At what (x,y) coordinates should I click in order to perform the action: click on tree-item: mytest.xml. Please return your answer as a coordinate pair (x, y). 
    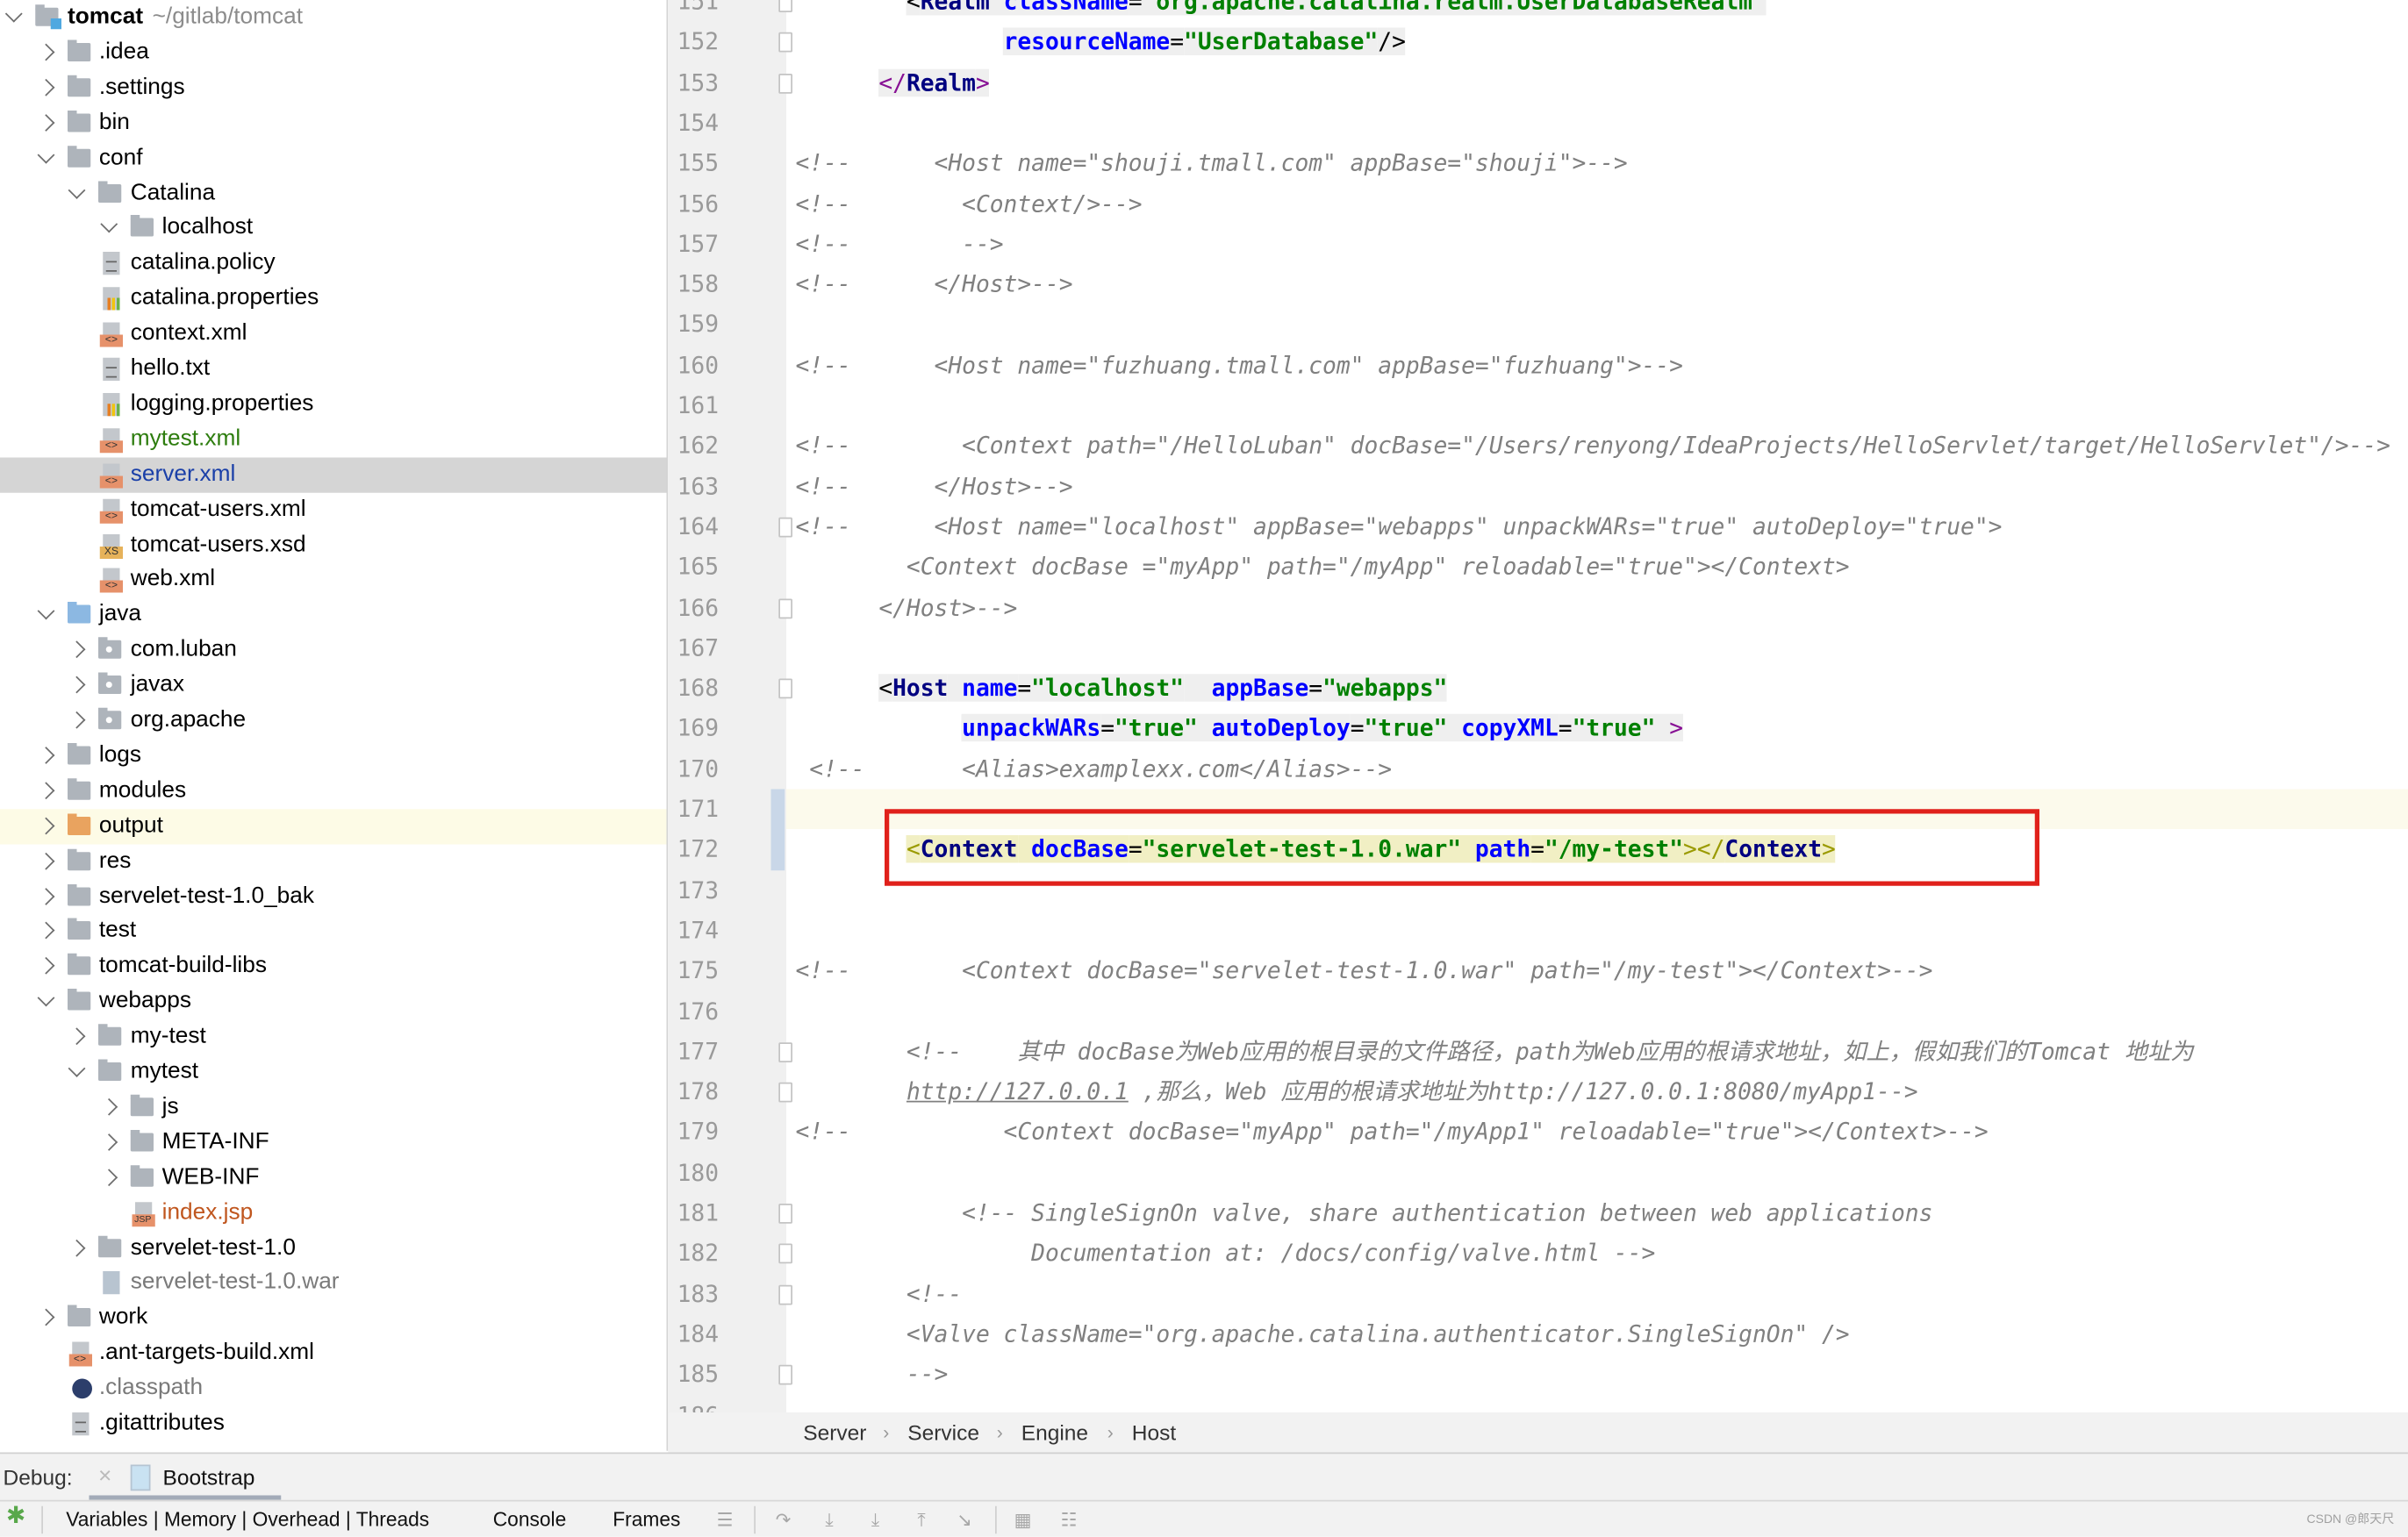
    Looking at the image, I should click on (333, 439).